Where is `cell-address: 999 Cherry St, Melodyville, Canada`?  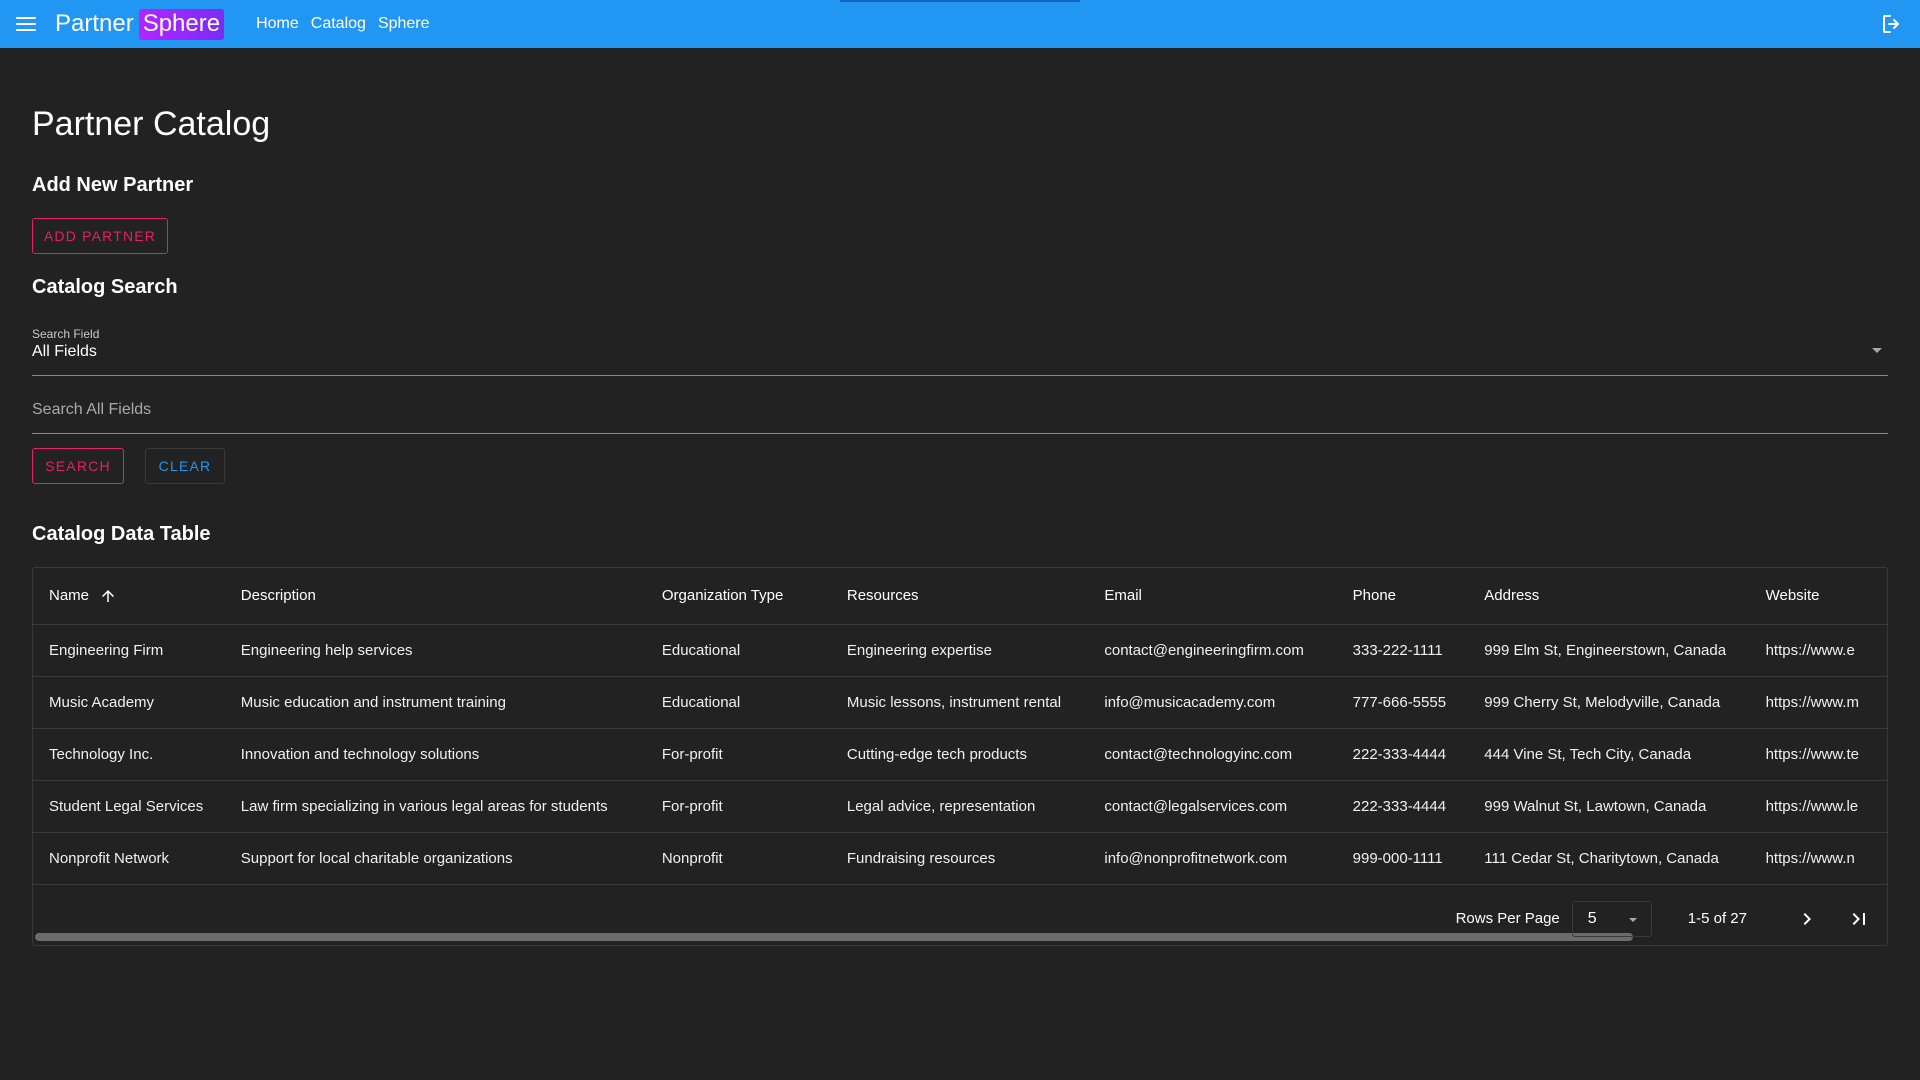 cell-address: 999 Cherry St, Melodyville, Canada is located at coordinates (1609, 702).